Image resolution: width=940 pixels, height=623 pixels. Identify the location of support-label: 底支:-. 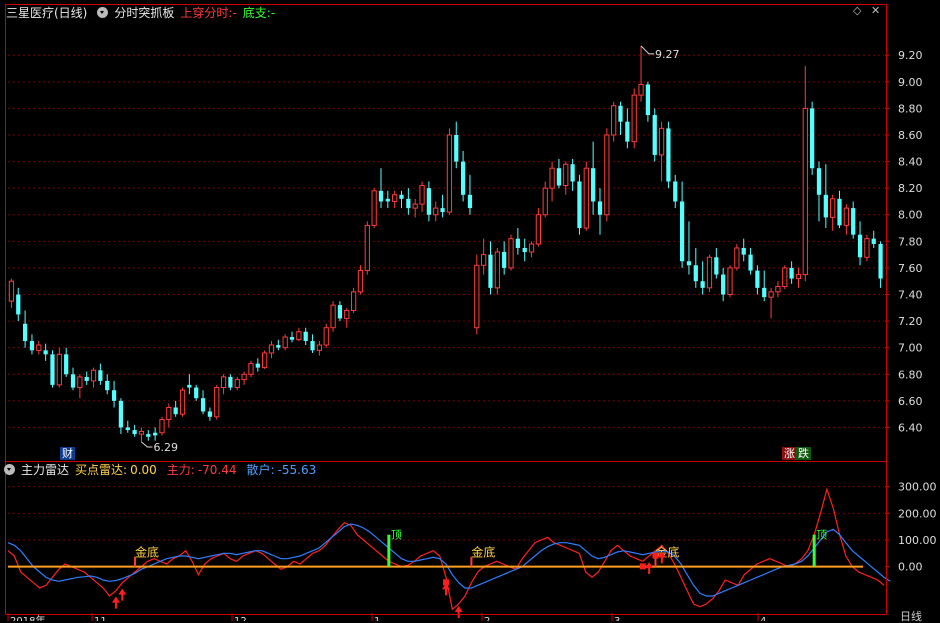
(259, 13).